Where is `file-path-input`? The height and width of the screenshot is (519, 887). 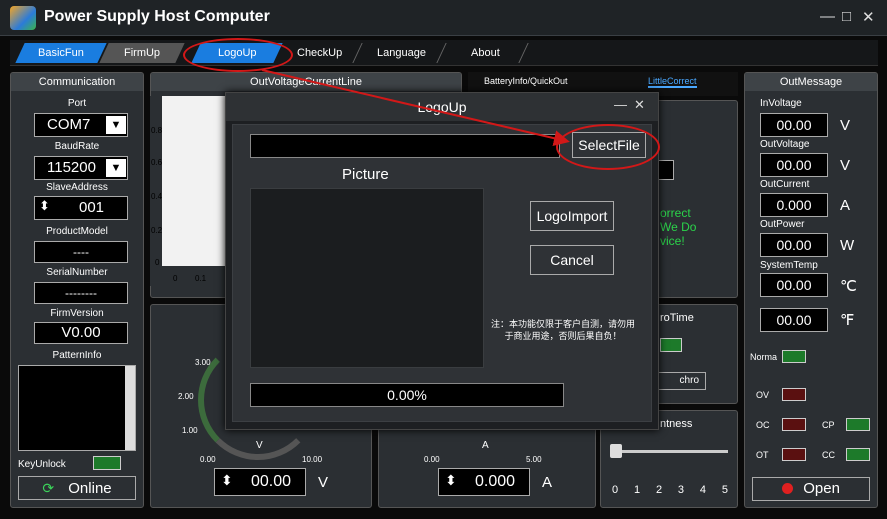 file-path-input is located at coordinates (405, 146).